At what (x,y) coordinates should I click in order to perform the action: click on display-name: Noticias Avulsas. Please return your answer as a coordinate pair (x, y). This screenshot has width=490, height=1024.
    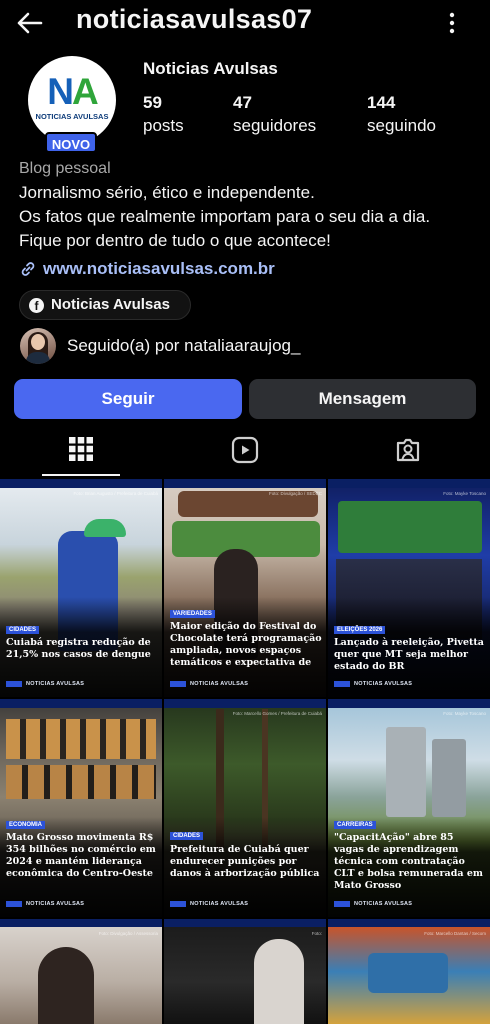
    Looking at the image, I should click on (210, 68).